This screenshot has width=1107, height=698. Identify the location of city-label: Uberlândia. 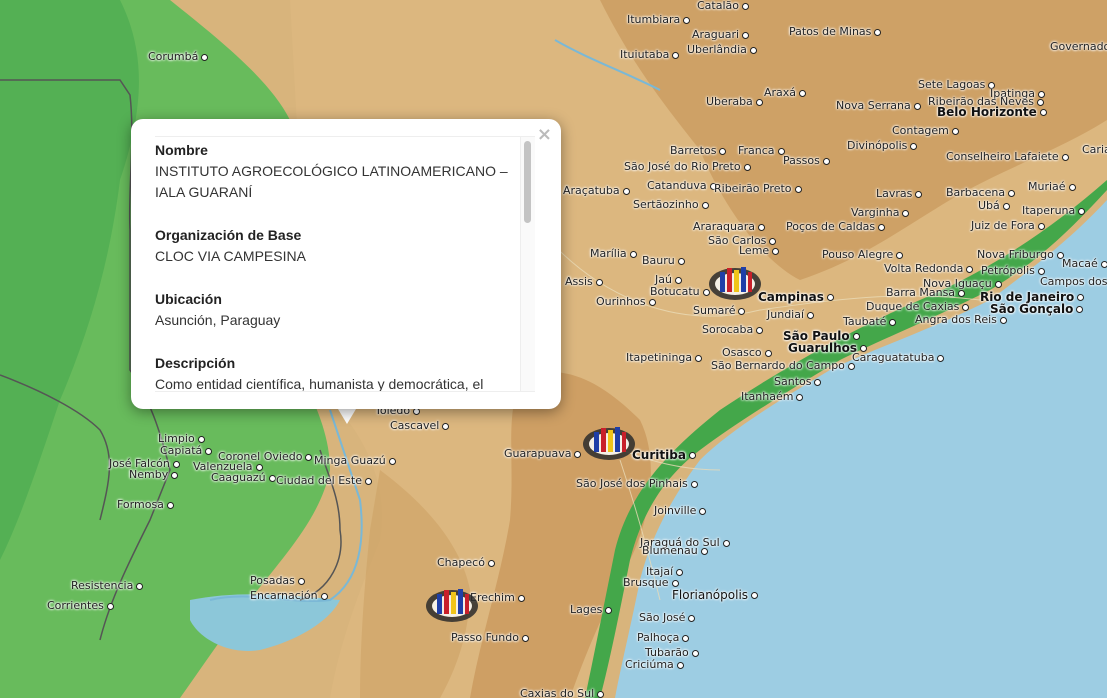
(723, 50).